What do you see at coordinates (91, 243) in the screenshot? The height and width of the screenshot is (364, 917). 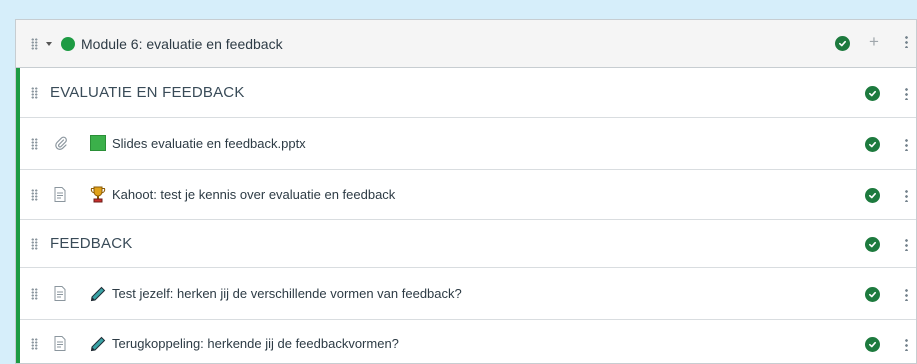 I see `text-header-label: FEEDBACK` at bounding box center [91, 243].